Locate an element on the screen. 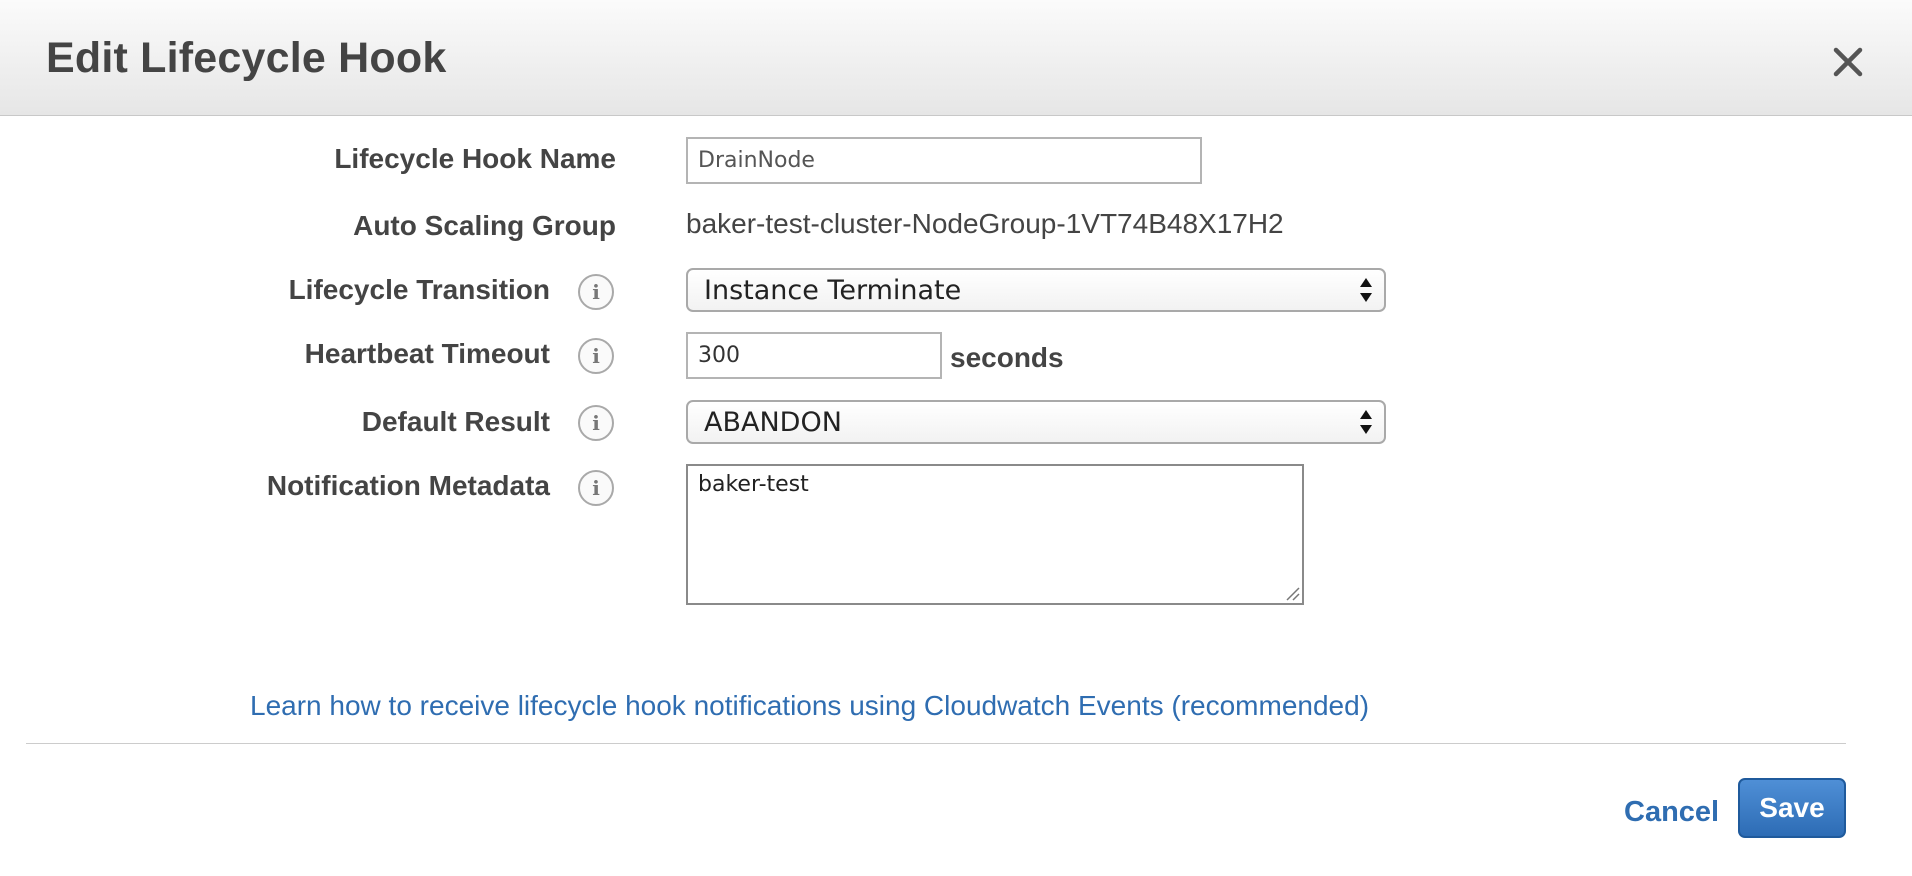 This screenshot has width=1912, height=876. default-result-info-icon: i is located at coordinates (596, 423).